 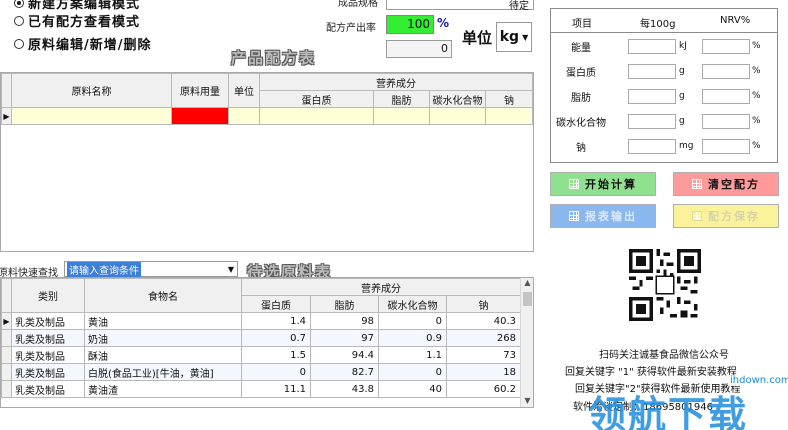 I want to click on save-recipe-button: 配方保存, so click(x=726, y=216).